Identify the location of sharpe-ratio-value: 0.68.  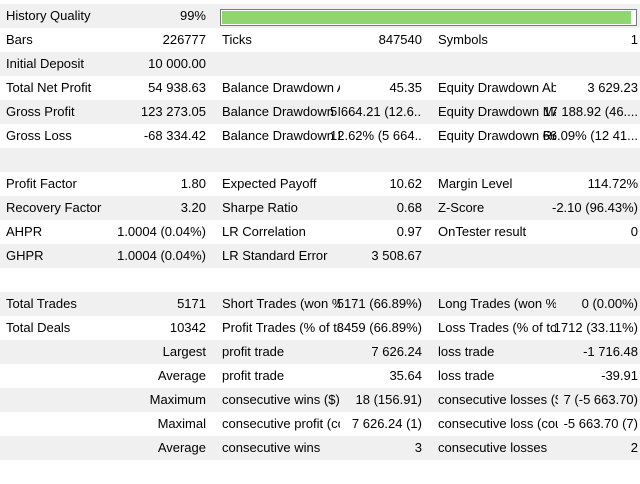
(409, 207).